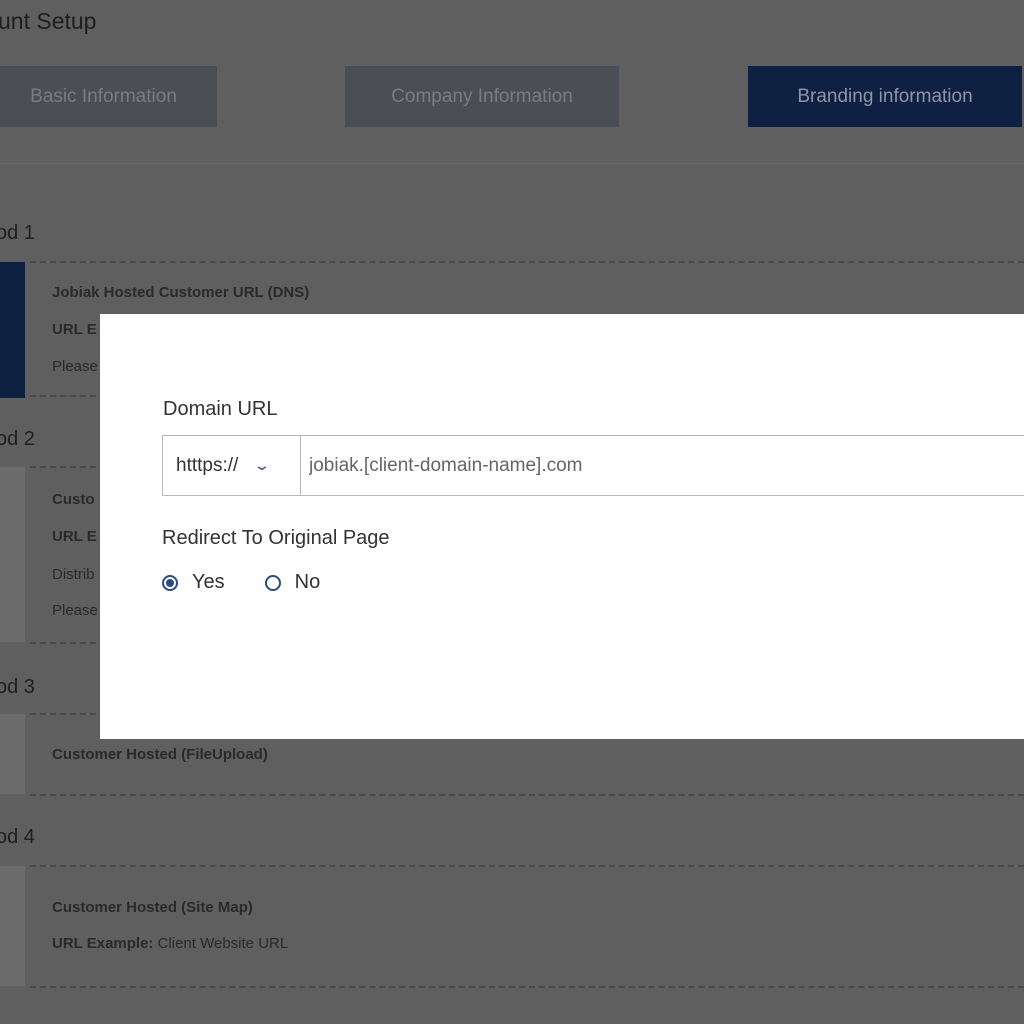 The height and width of the screenshot is (1024, 1024). Describe the element at coordinates (75, 610) in the screenshot. I see `method-2-note: Please` at that location.